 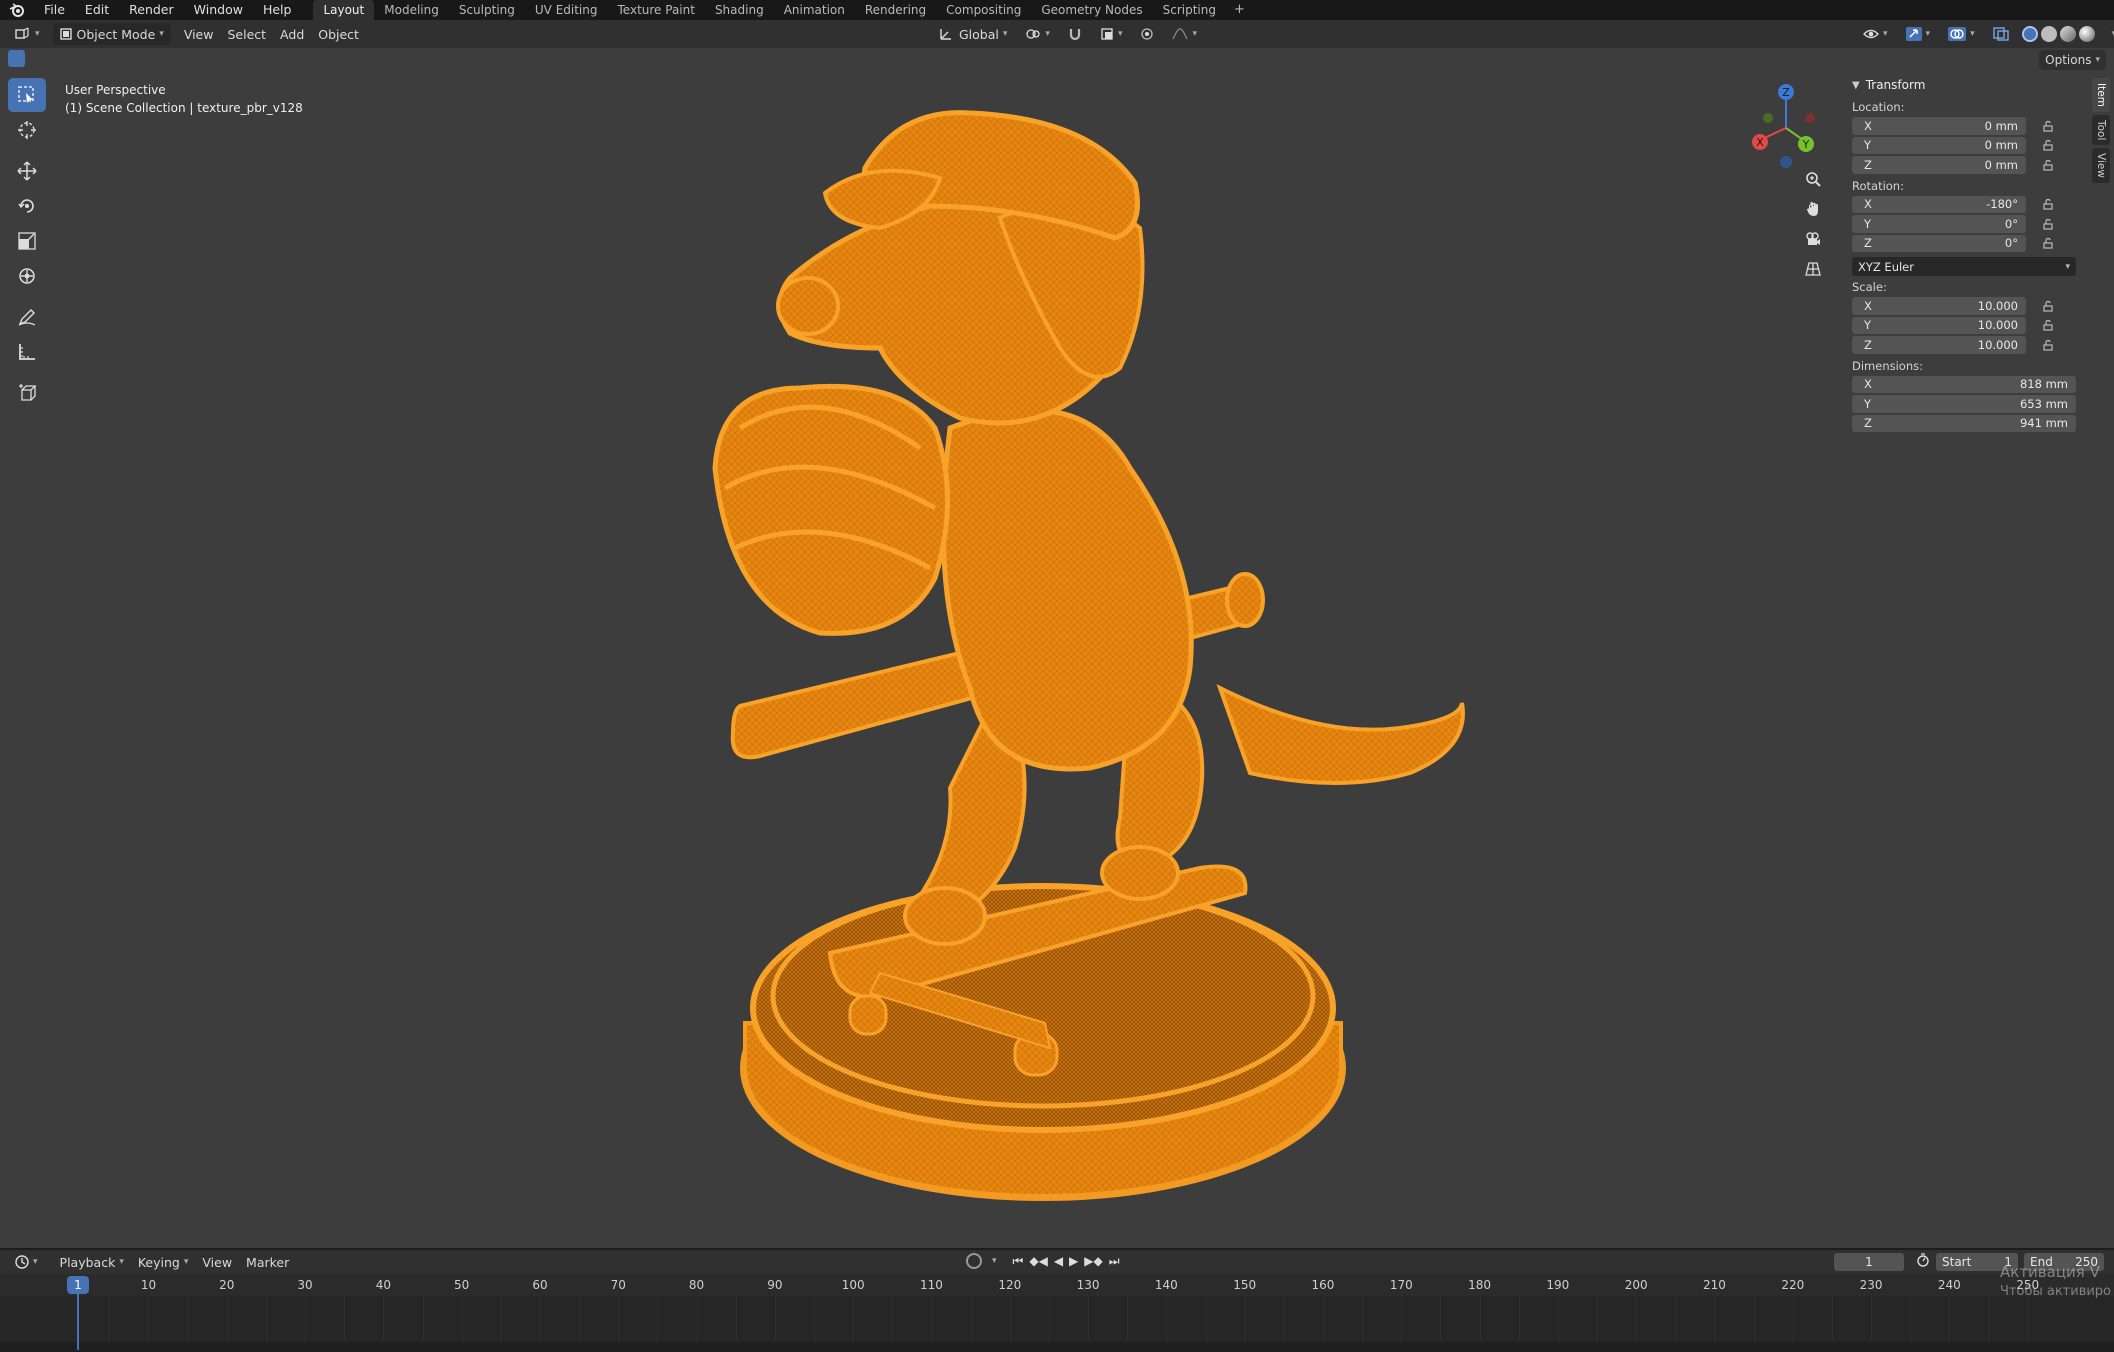 What do you see at coordinates (338, 34) in the screenshot?
I see `header-menu-object: Object` at bounding box center [338, 34].